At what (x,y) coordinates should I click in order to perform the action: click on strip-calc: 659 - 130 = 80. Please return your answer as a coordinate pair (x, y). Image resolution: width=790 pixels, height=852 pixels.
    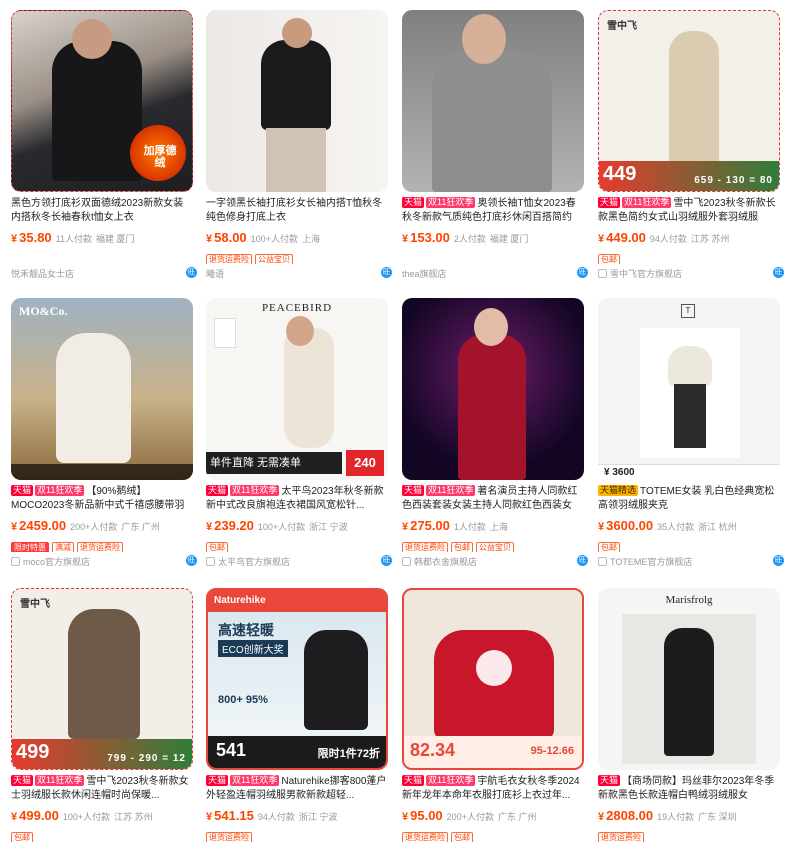
    Looking at the image, I should click on (733, 180).